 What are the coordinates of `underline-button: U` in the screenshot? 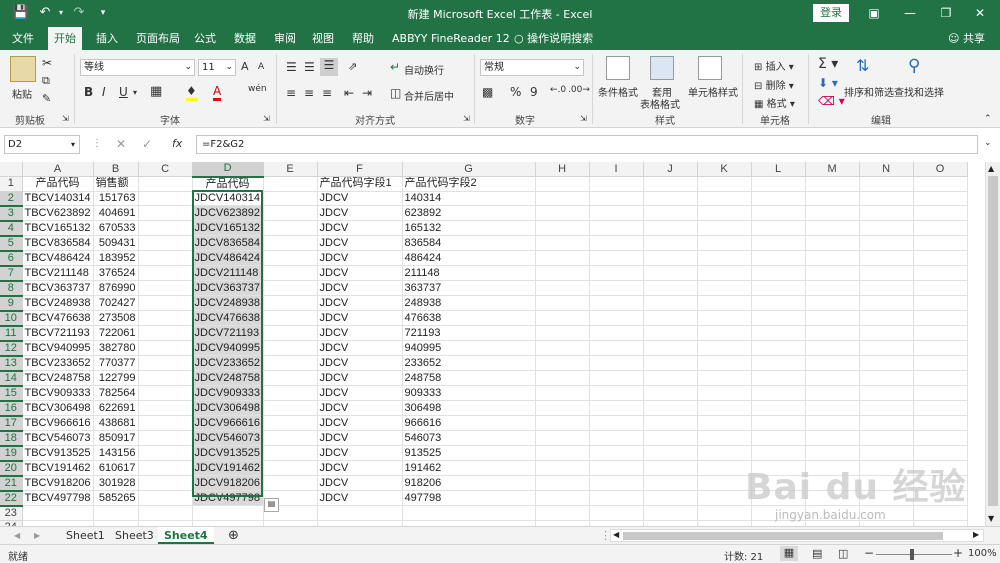 It's located at (123, 92).